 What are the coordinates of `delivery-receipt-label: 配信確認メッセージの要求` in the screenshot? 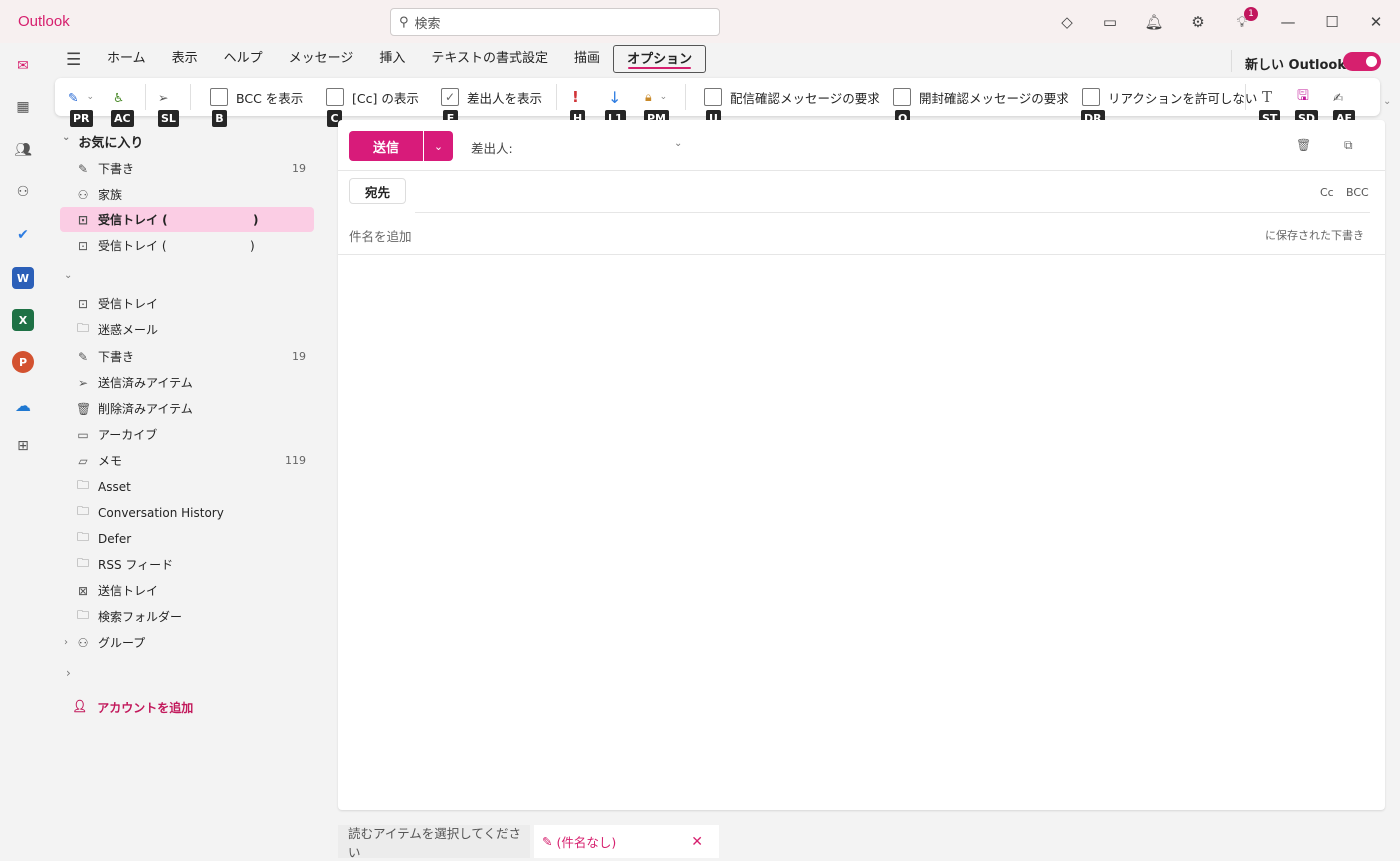 It's located at (805, 98).